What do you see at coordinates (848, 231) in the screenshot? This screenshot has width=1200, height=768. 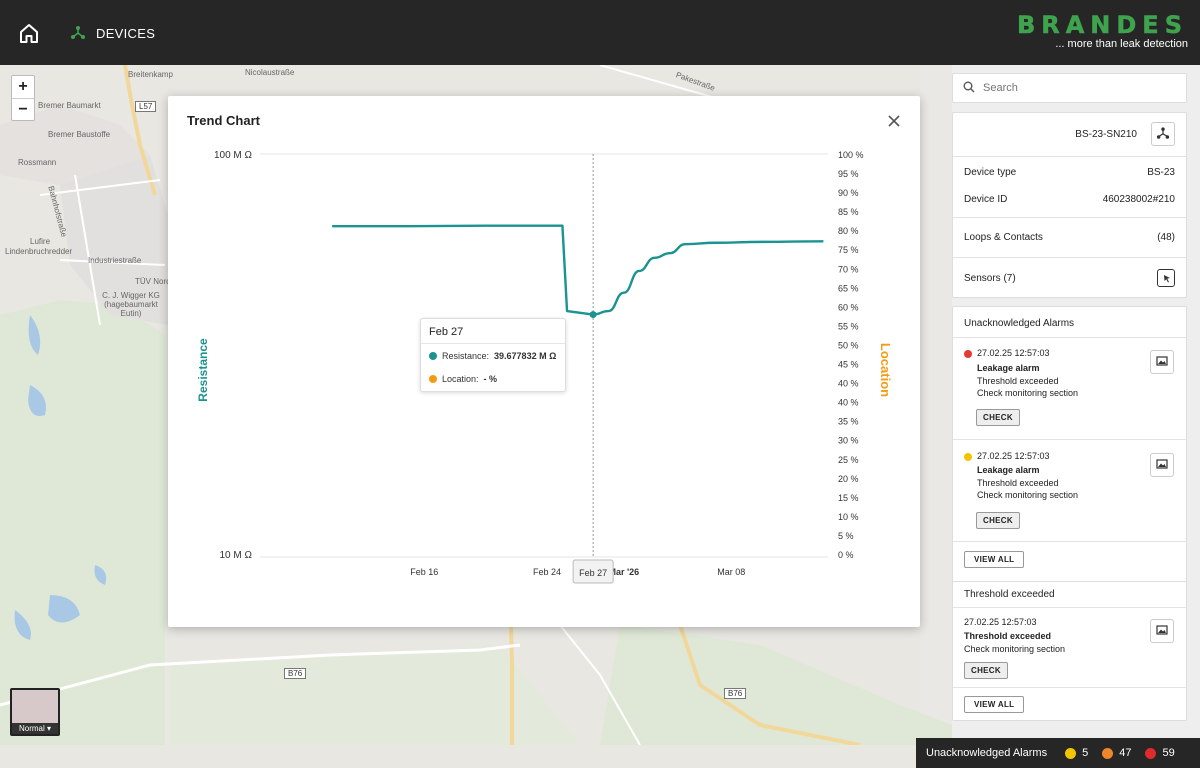 I see `right-tick-label: 80 %` at bounding box center [848, 231].